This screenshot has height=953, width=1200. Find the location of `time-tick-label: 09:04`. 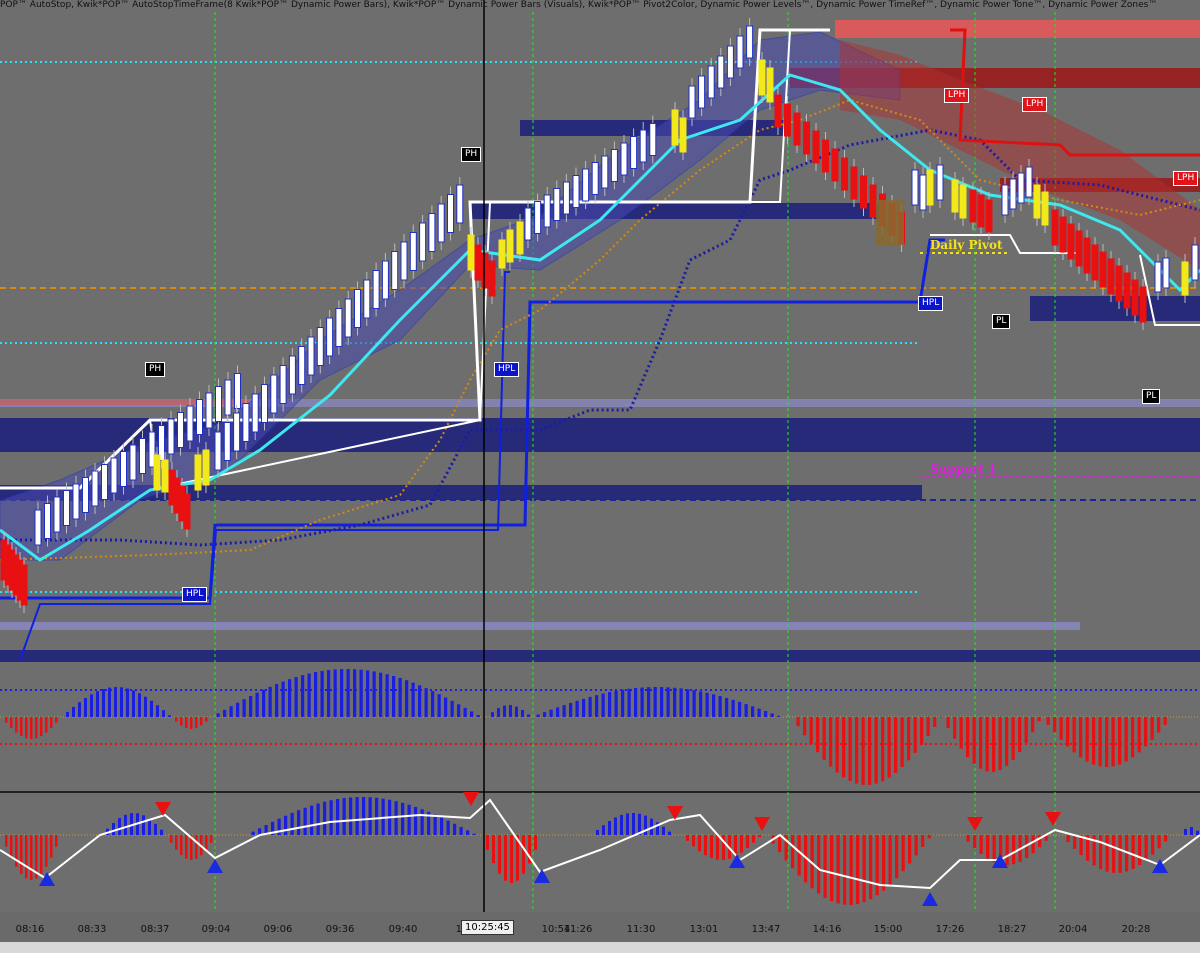

time-tick-label: 09:04 is located at coordinates (216, 929).